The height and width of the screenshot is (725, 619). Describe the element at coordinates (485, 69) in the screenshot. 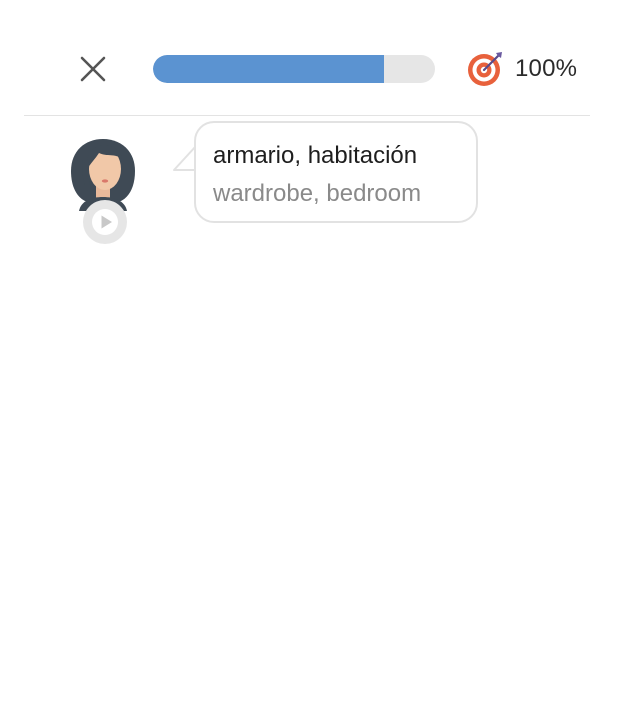

I see `target-icon` at that location.